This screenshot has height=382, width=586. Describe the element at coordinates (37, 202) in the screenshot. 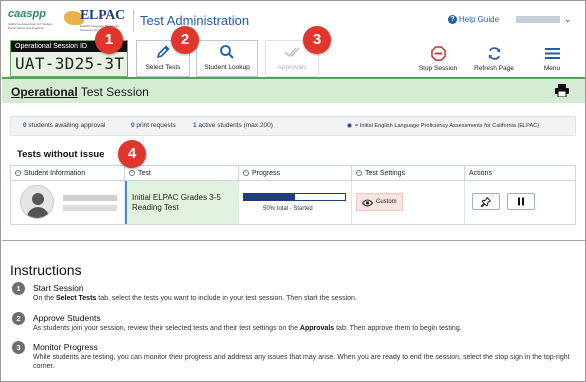

I see `avatar` at that location.